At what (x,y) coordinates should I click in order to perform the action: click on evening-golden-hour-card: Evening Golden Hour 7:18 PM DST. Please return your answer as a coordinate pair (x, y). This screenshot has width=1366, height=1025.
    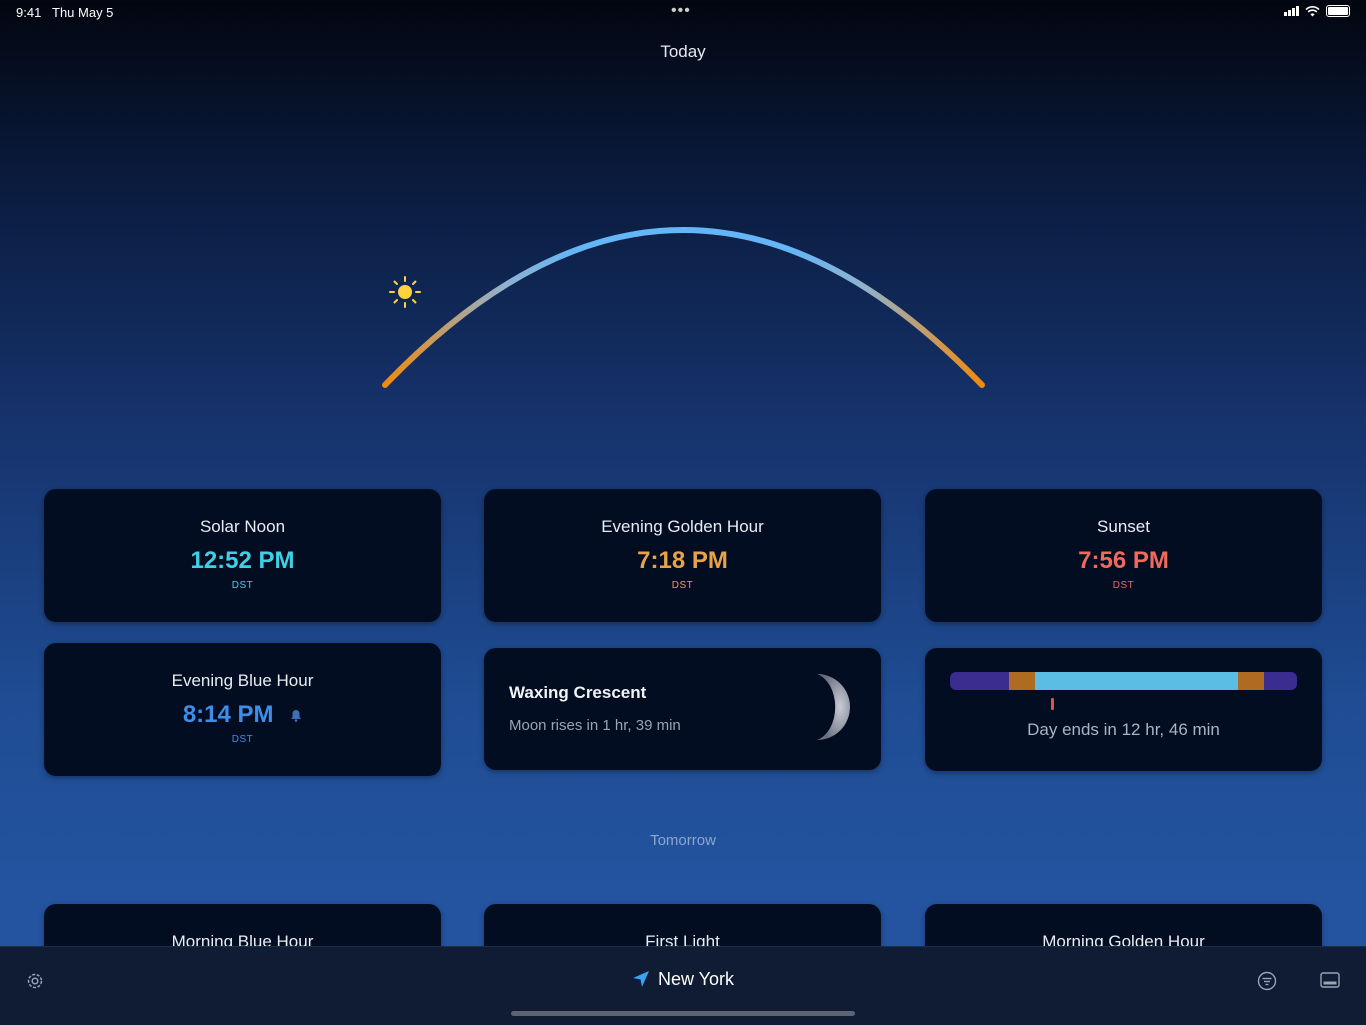
    Looking at the image, I should click on (682, 555).